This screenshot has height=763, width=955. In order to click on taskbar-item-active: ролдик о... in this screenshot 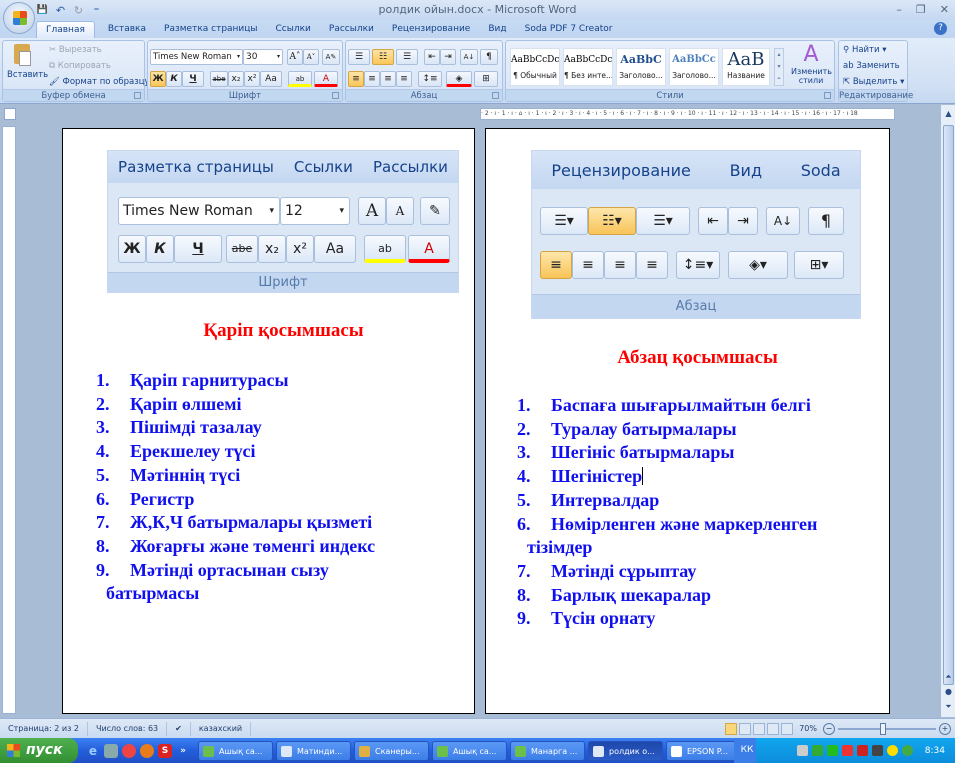, I will do `click(625, 750)`.